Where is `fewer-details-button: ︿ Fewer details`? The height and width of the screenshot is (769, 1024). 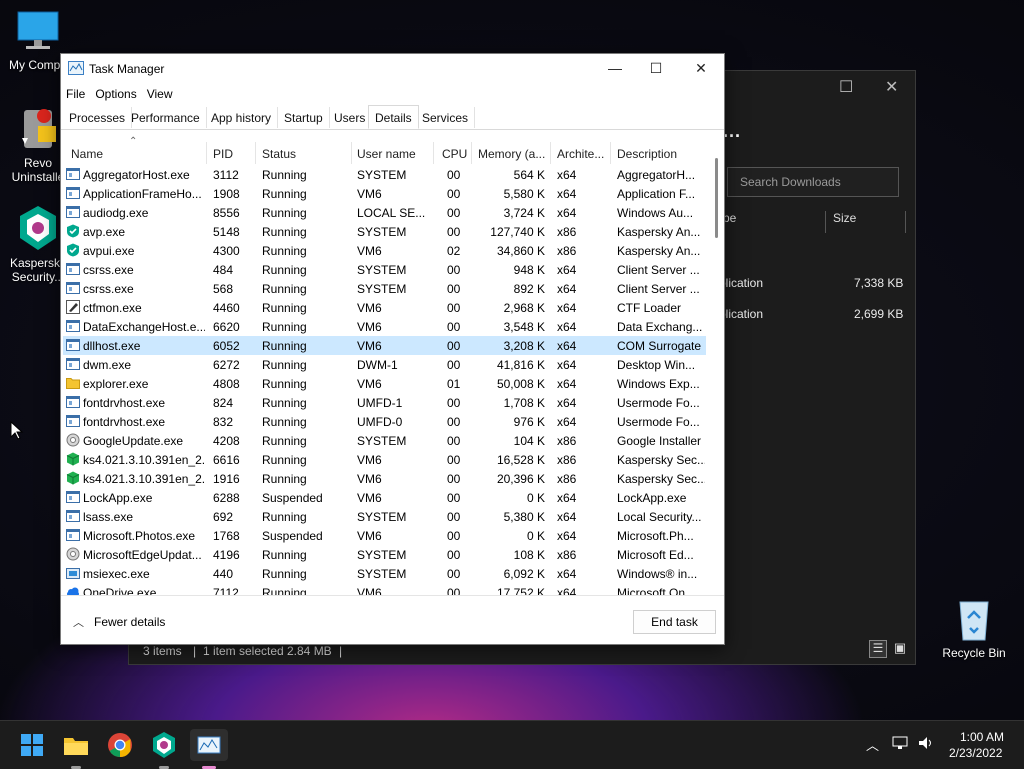 fewer-details-button: ︿ Fewer details is located at coordinates (119, 622).